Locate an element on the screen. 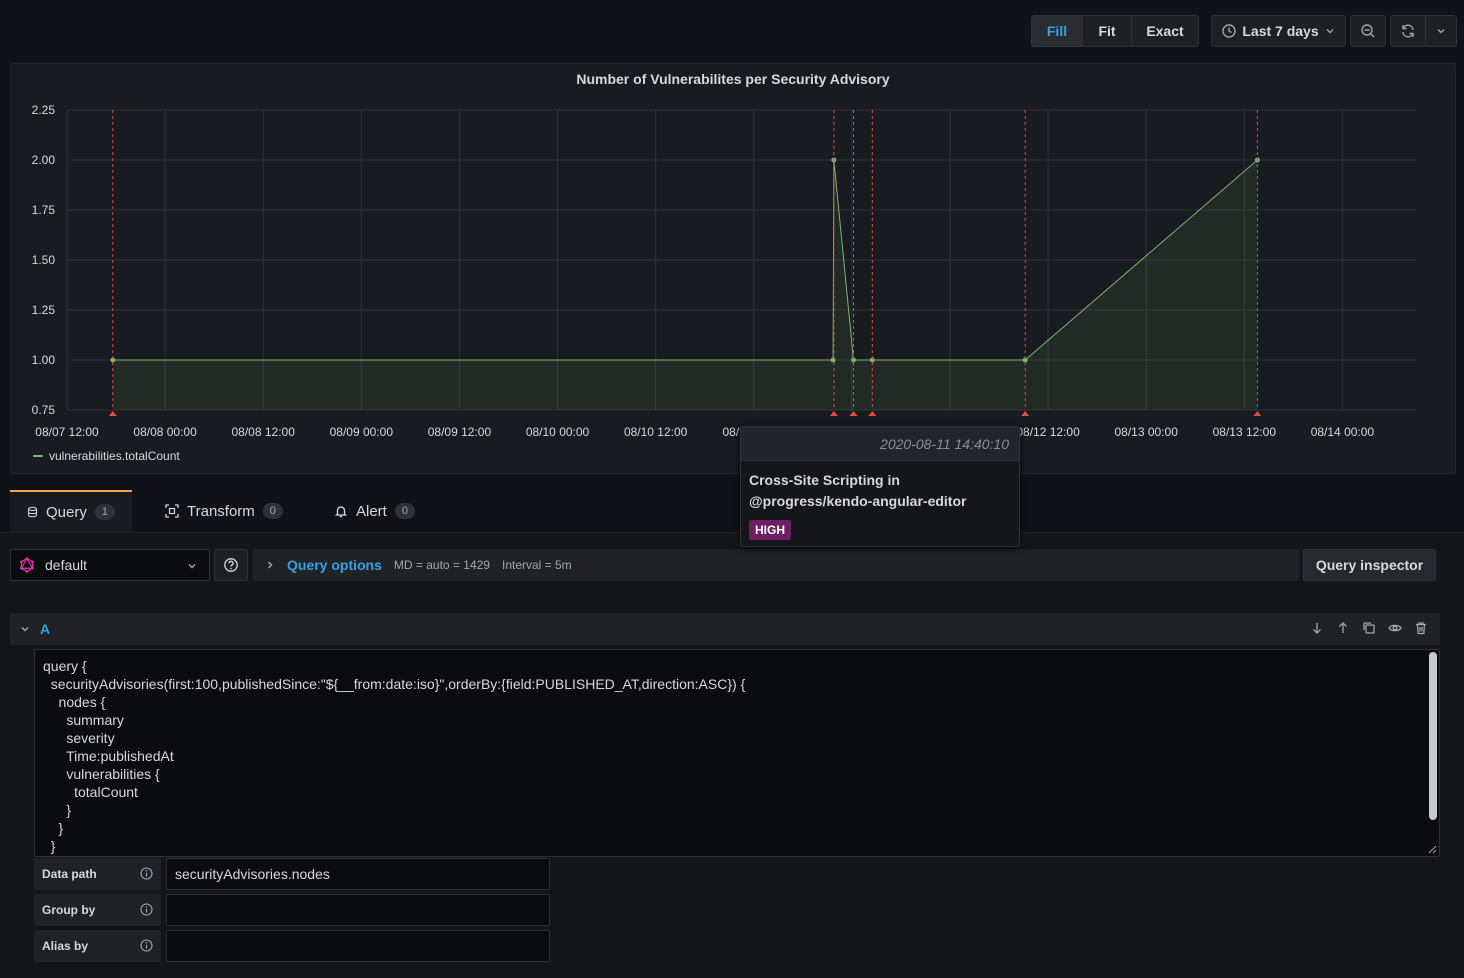 The image size is (1464, 978). tab-query: Query 1 is located at coordinates (71, 511).